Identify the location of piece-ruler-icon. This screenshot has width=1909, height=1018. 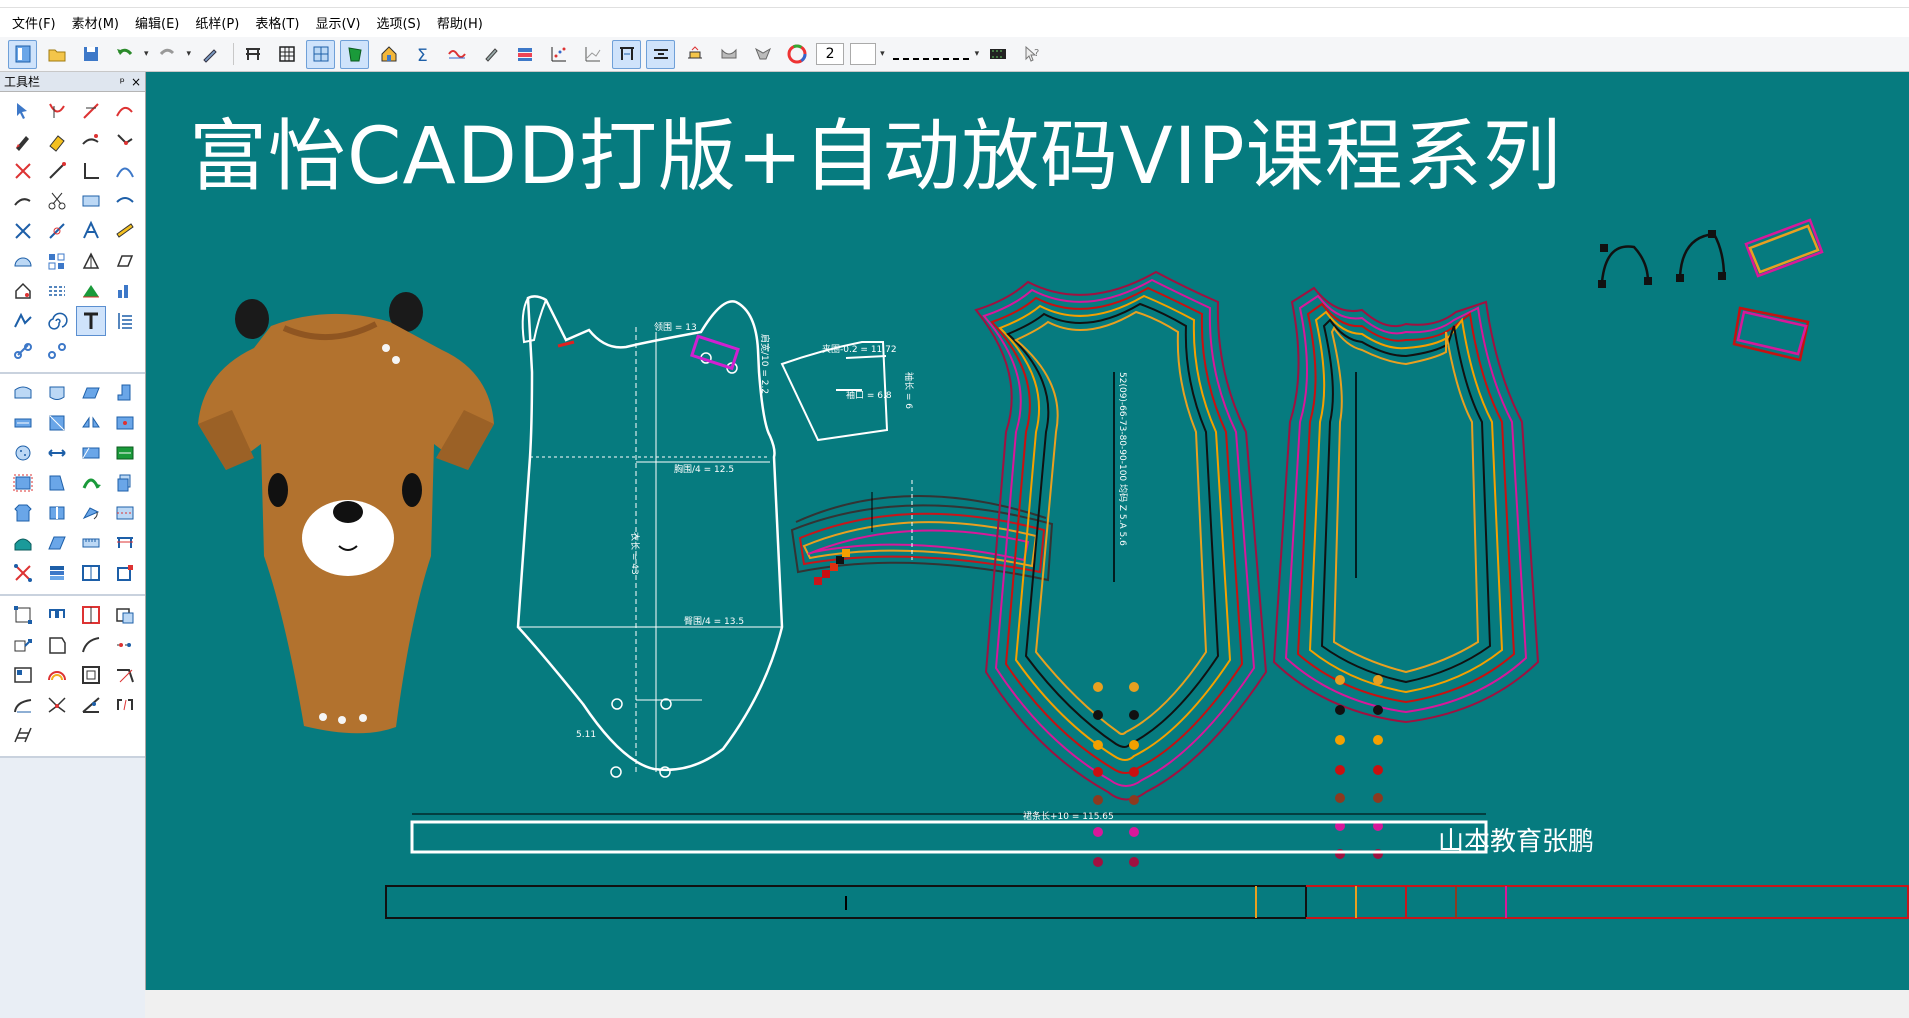
(91, 543).